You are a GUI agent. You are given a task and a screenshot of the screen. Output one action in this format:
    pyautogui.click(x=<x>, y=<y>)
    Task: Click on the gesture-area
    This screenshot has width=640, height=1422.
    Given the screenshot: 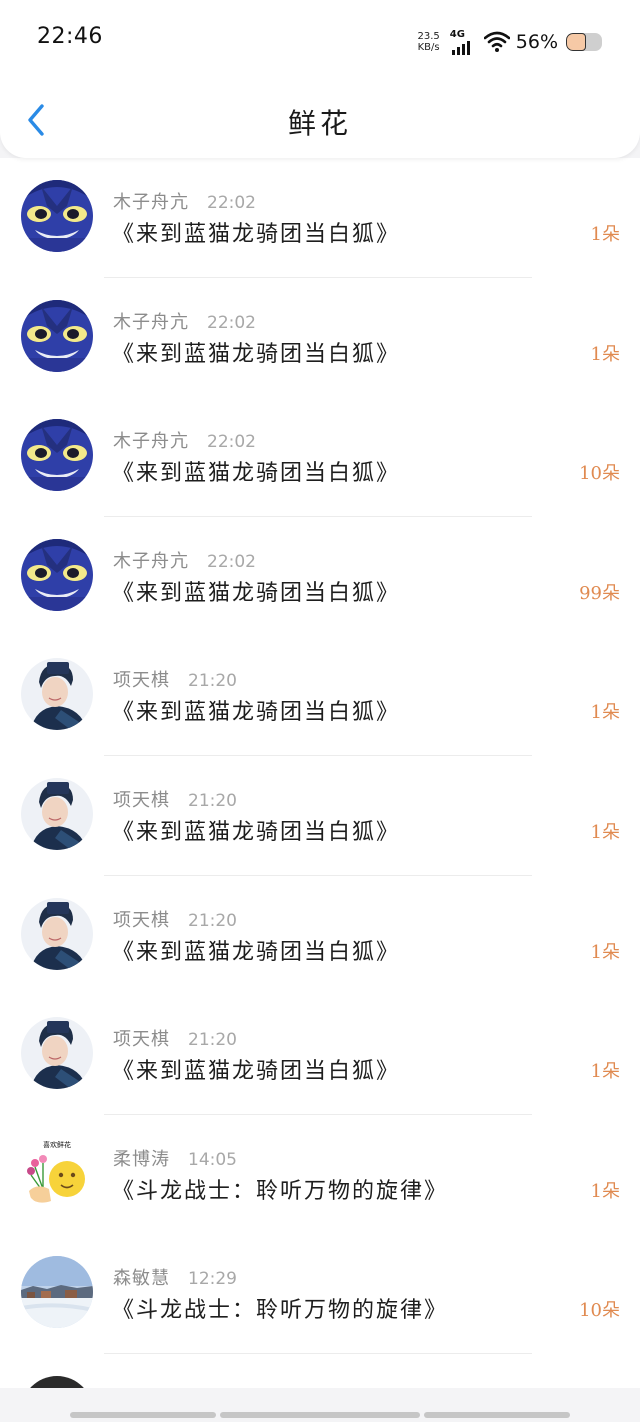 What is the action you would take?
    pyautogui.click(x=320, y=1405)
    